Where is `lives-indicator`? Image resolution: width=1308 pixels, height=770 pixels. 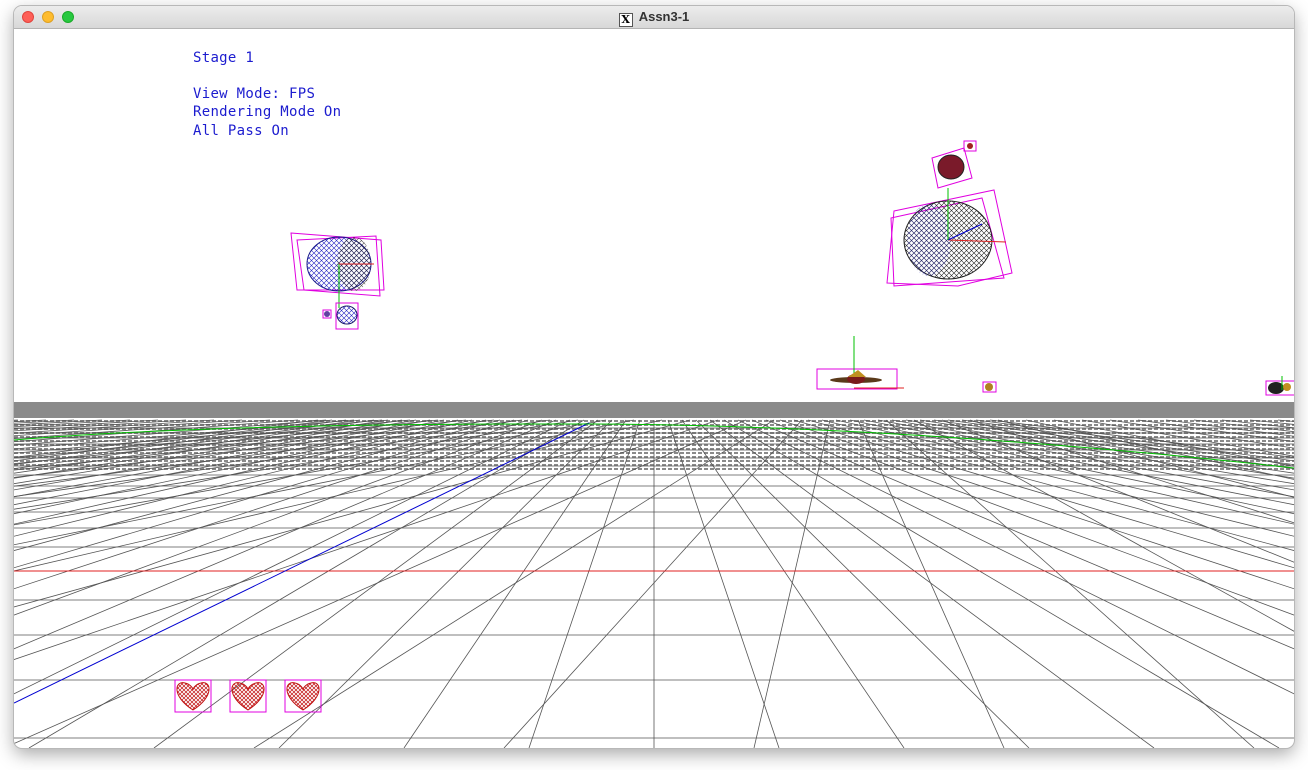 lives-indicator is located at coordinates (248, 696).